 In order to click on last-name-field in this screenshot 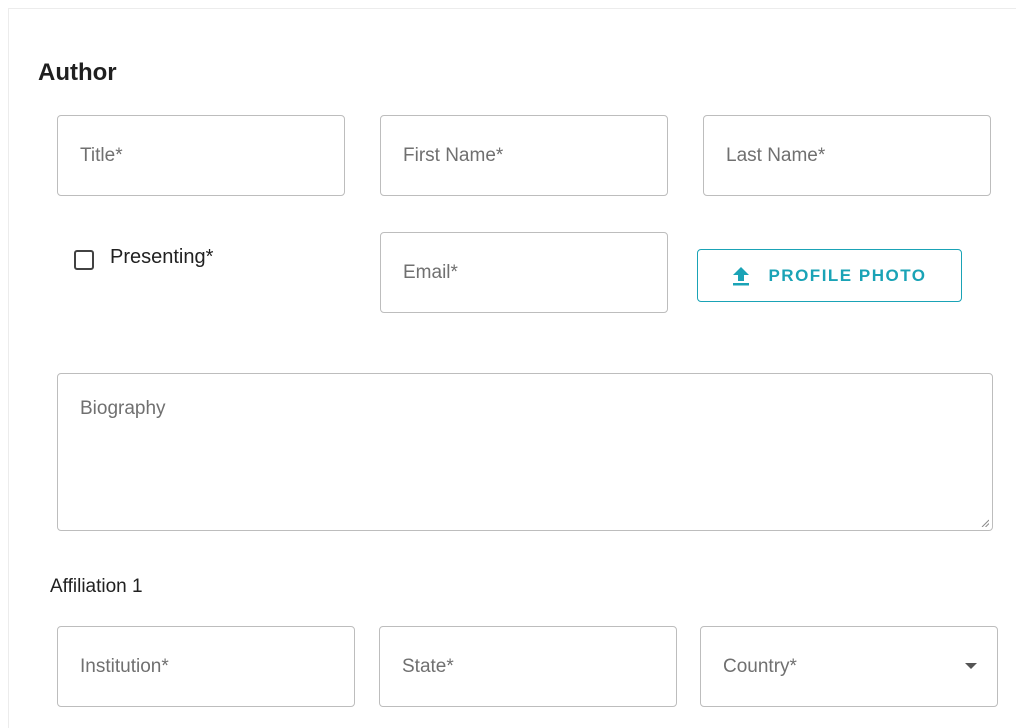, I will do `click(847, 155)`.